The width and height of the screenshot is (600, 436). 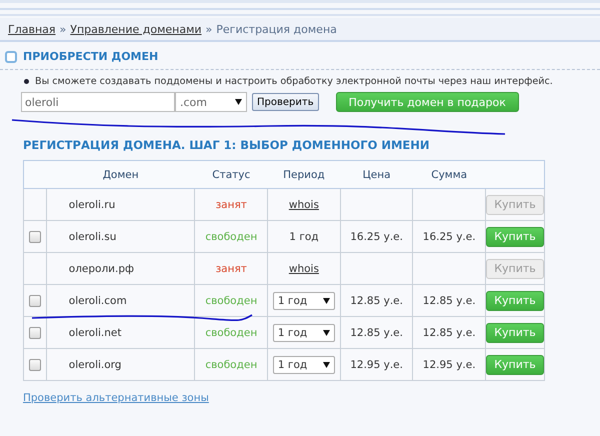 What do you see at coordinates (449, 236) in the screenshot?
I see `total-text: 16.25 у.е.` at bounding box center [449, 236].